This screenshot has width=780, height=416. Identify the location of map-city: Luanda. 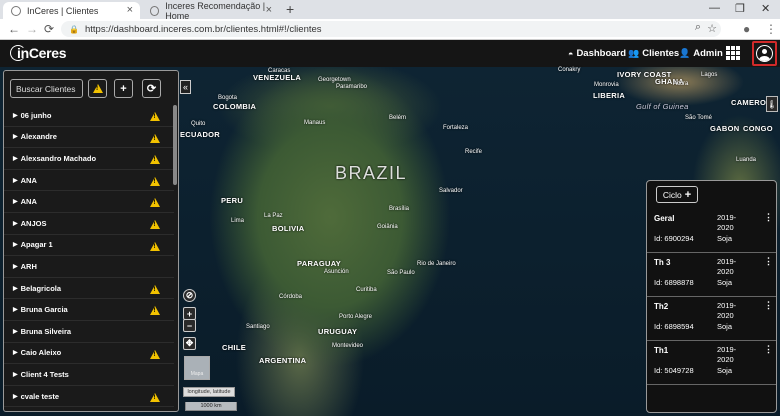
(746, 160).